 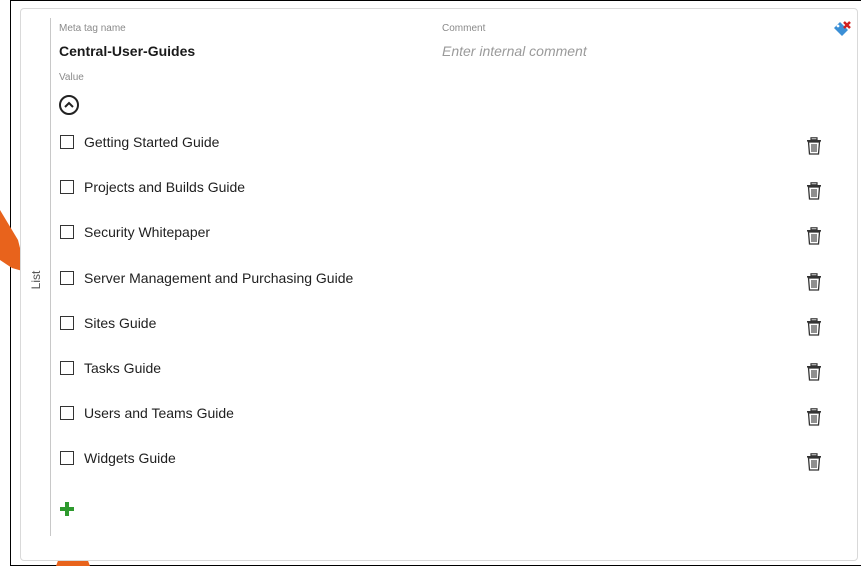 I want to click on value-label: Value, so click(x=71, y=77).